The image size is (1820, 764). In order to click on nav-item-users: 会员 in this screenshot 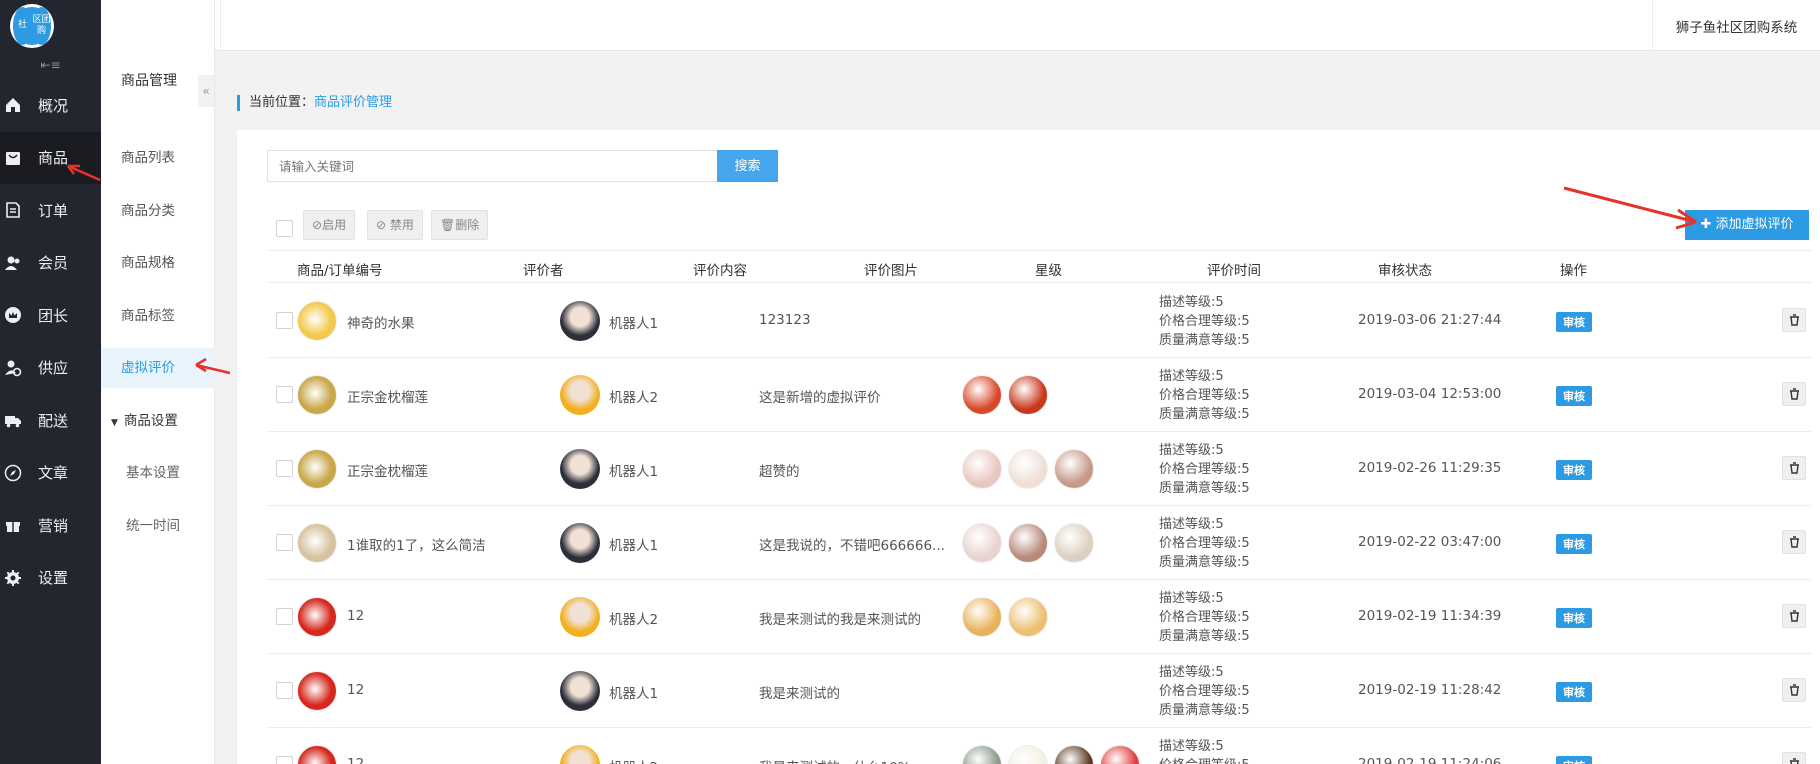, I will do `click(50, 263)`.